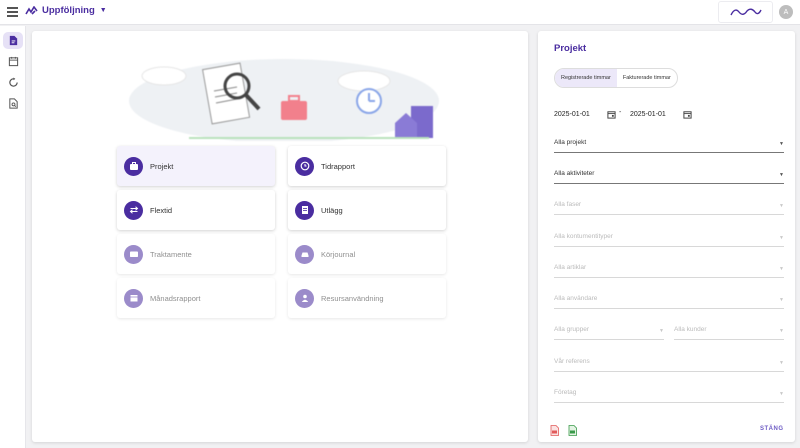 The height and width of the screenshot is (448, 800). What do you see at coordinates (133, 210) in the screenshot?
I see `swap-arrows-icon` at bounding box center [133, 210].